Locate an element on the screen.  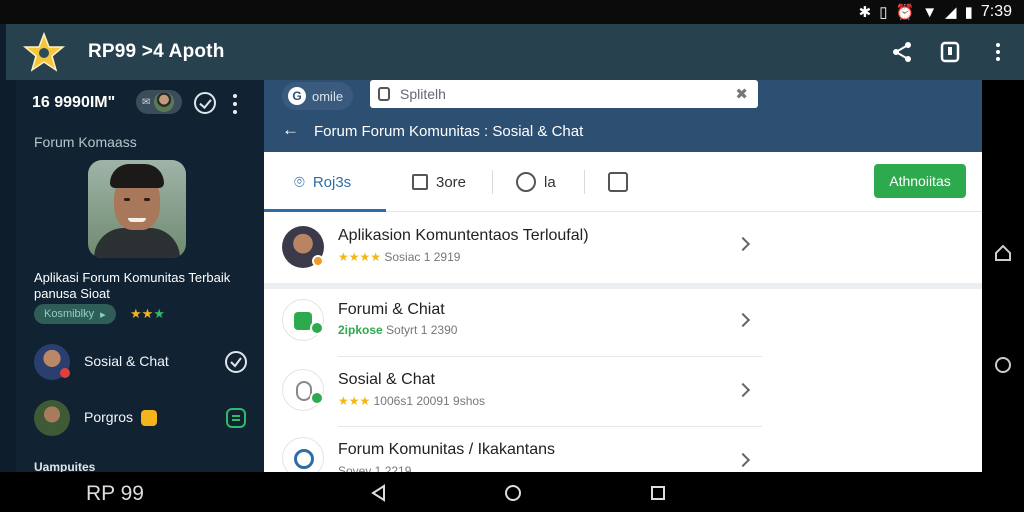
search-input: Splitelh ✖ is located at coordinates (564, 94).